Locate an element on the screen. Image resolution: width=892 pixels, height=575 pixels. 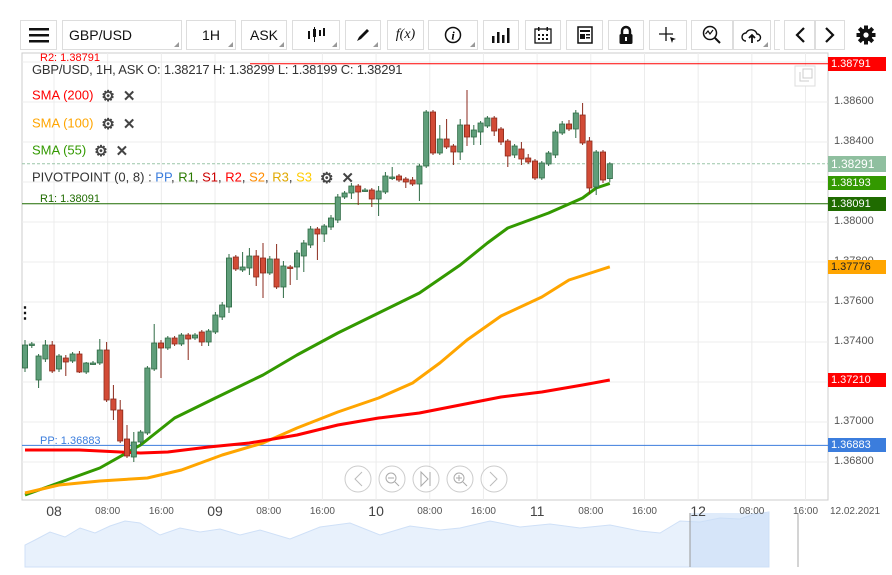
scroll-right-button is located at coordinates (494, 479).